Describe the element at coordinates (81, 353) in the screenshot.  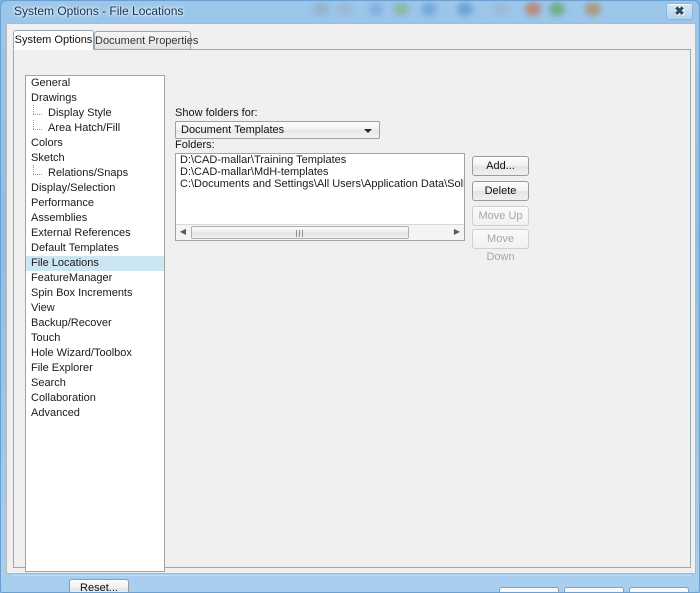
I see `tree-item-label: Hole Wizard/Toolbox` at that location.